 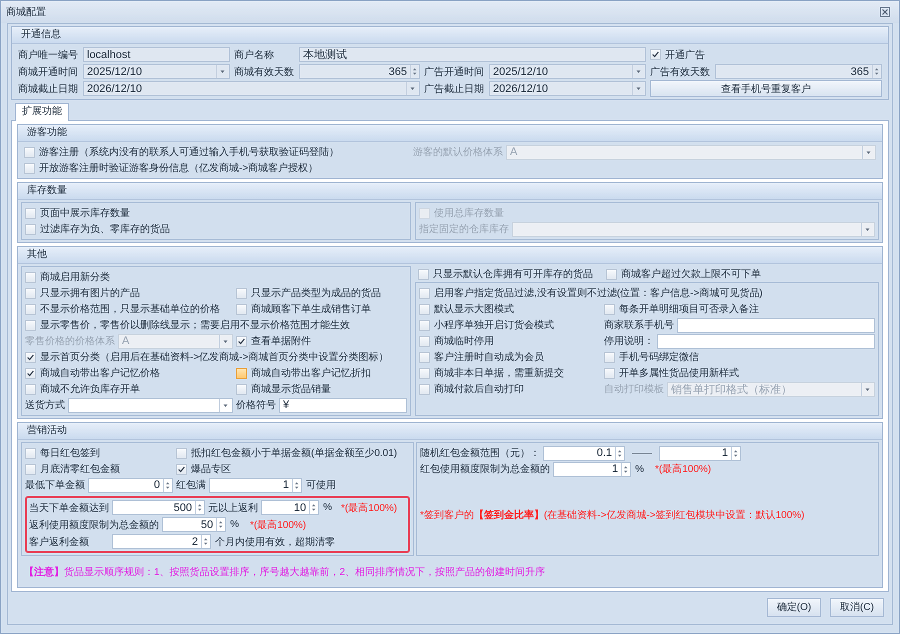 I want to click on checkbox: 商城付款后自动打印, so click(x=471, y=389).